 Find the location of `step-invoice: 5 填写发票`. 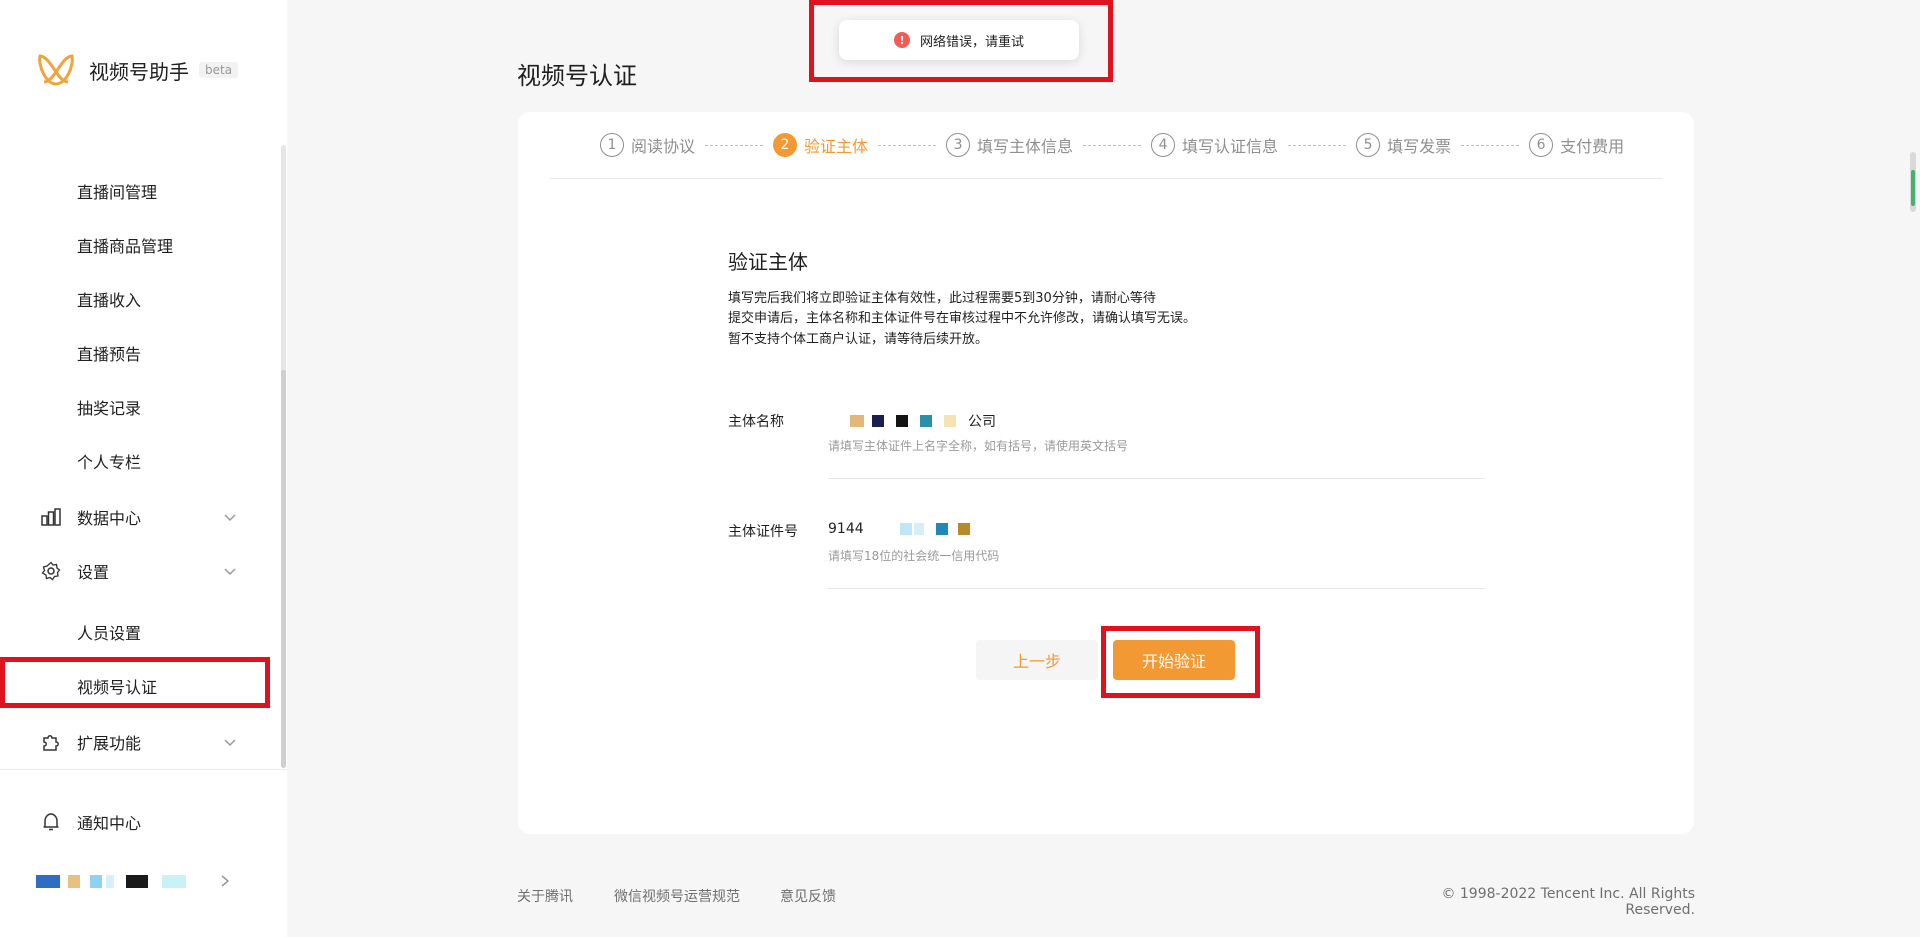

step-invoice: 5 填写发票 is located at coordinates (1403, 145).